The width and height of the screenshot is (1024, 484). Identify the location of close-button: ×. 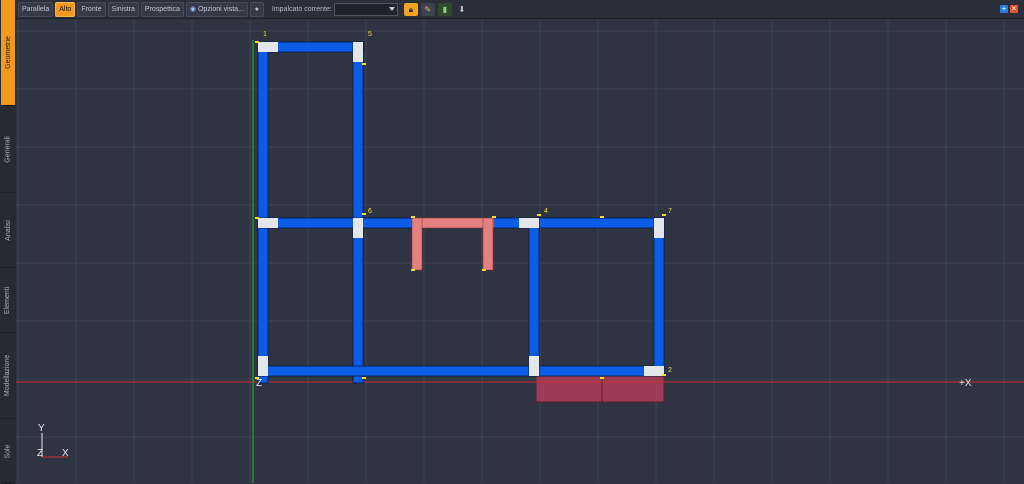
(1014, 9).